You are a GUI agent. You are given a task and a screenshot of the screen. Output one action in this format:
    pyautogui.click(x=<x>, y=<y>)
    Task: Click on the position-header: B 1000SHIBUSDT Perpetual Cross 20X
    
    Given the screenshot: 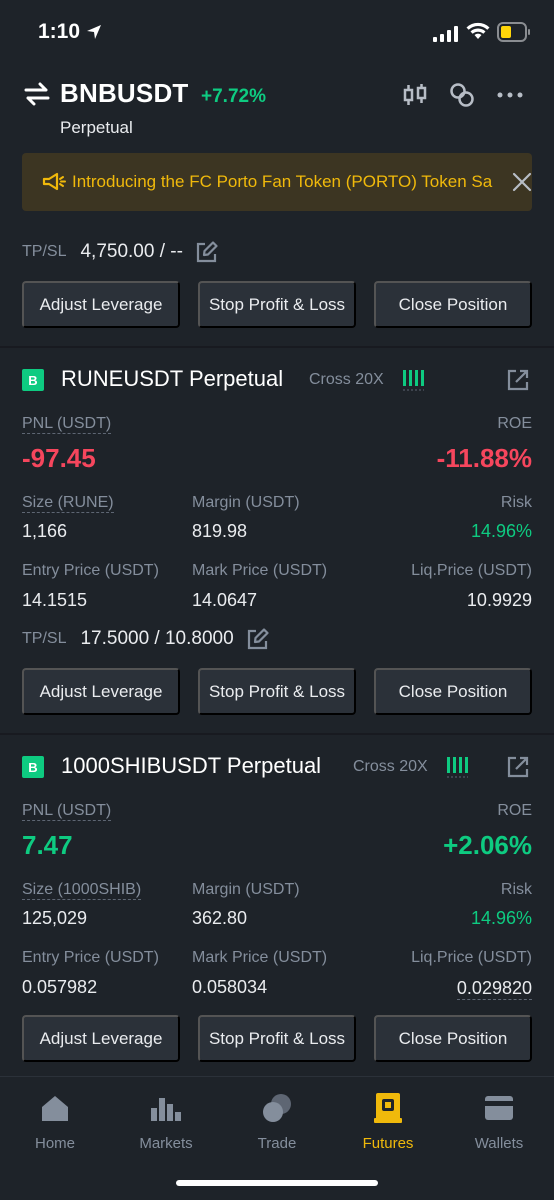 What is the action you would take?
    pyautogui.click(x=277, y=768)
    